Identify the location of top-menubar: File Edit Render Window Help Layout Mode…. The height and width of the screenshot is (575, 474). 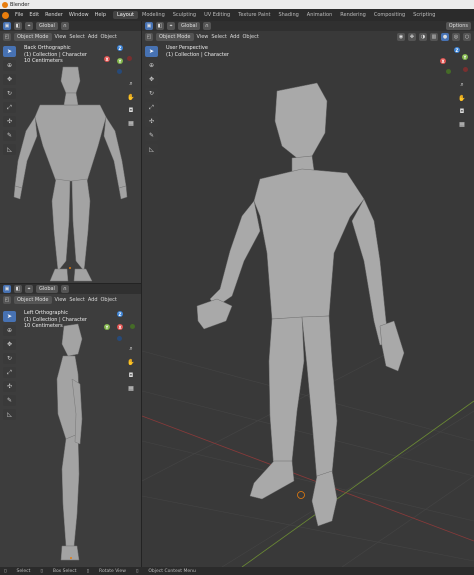
(237, 15).